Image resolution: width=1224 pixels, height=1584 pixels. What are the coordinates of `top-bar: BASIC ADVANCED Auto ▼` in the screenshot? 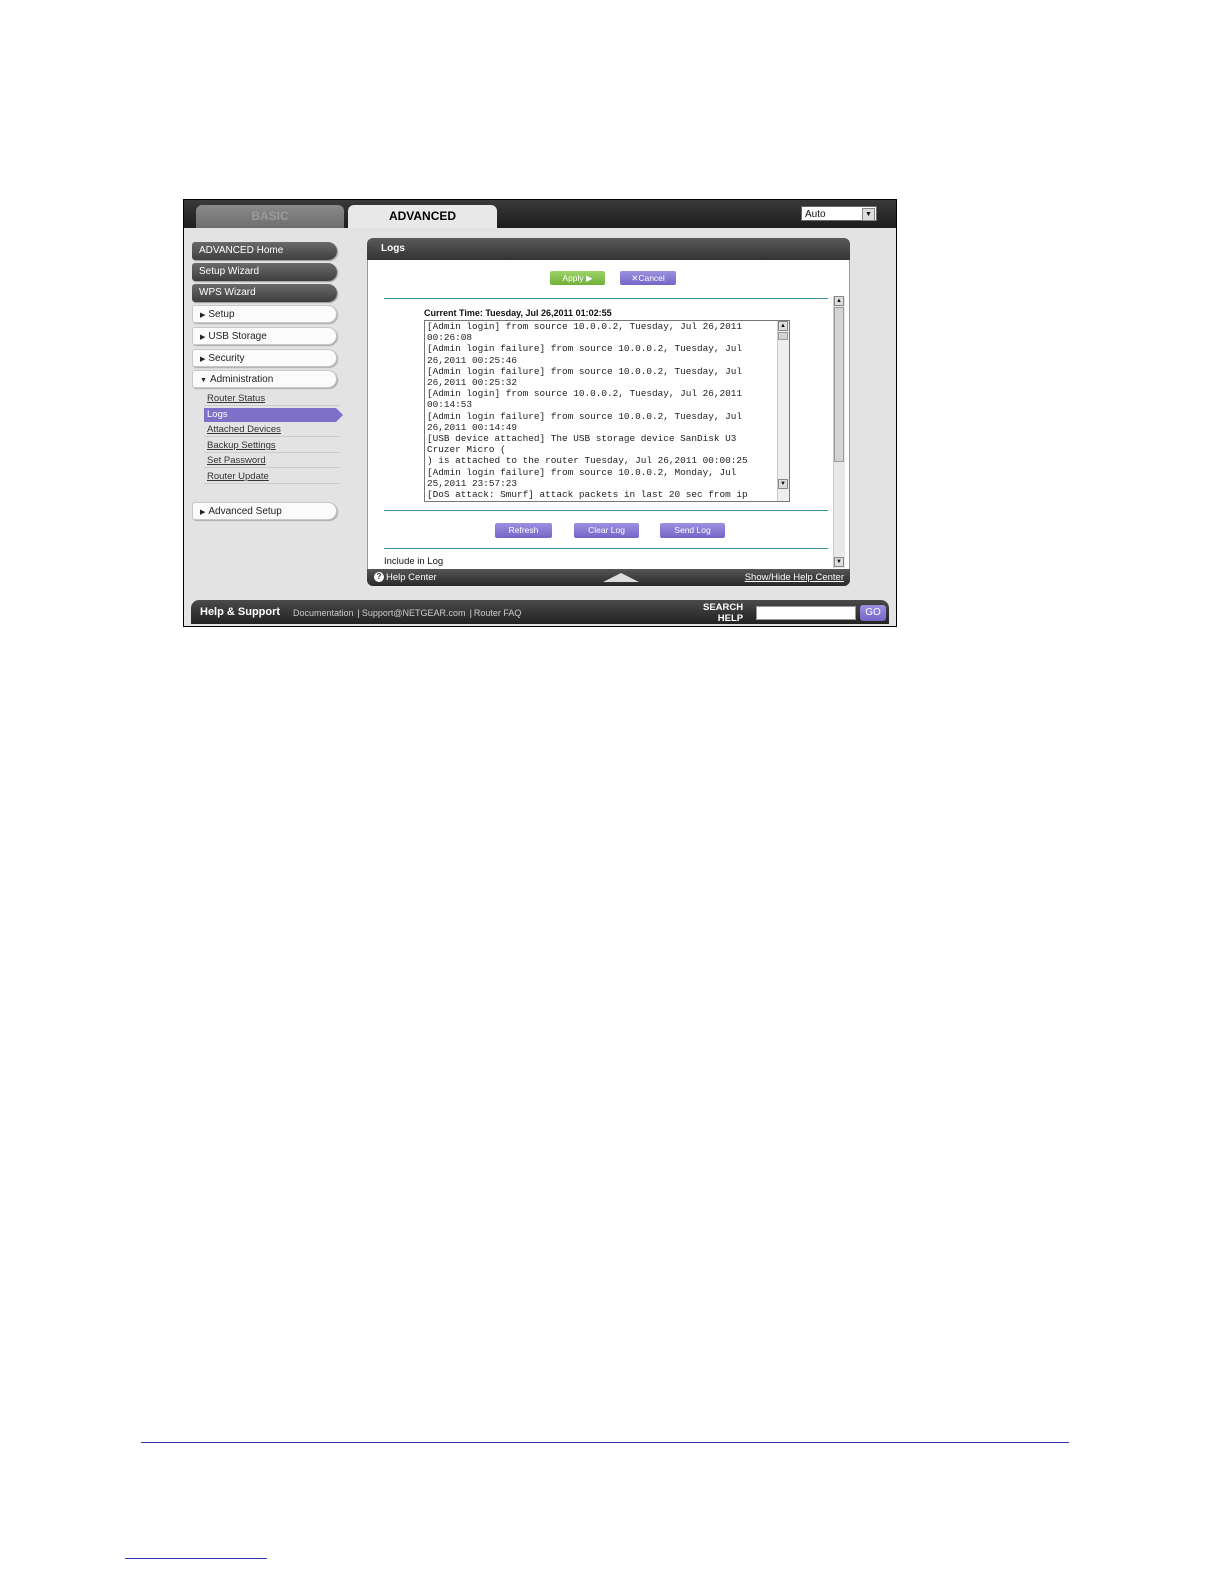 It's located at (540, 214).